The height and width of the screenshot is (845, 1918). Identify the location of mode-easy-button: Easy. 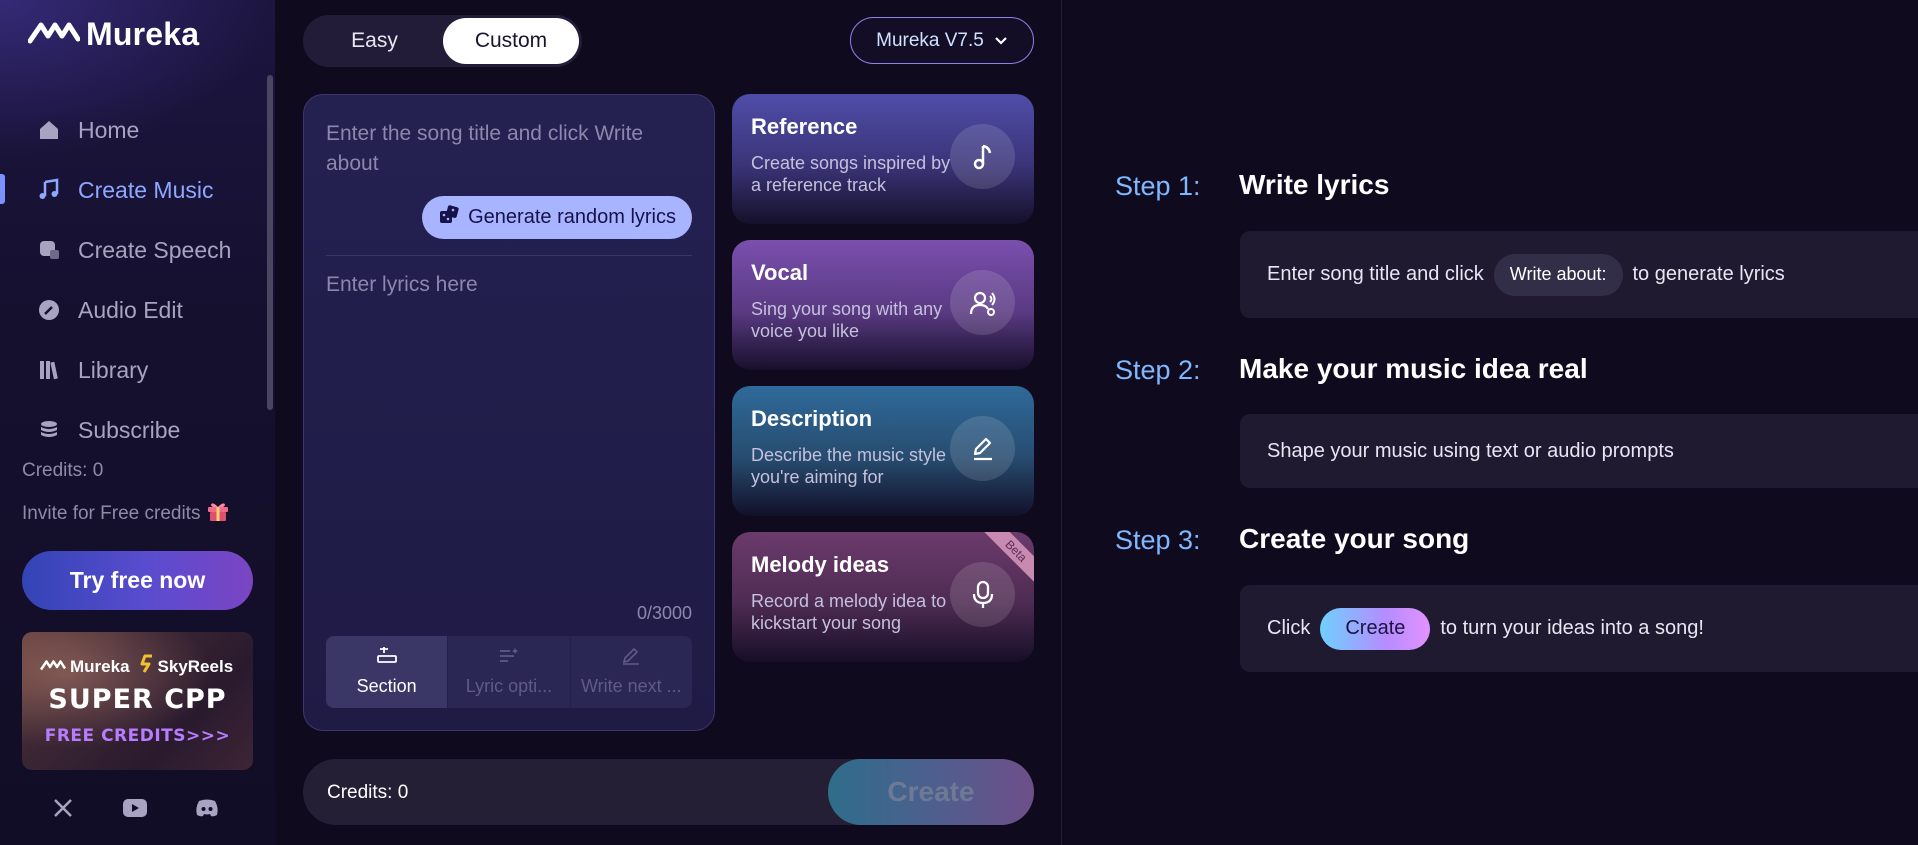
(374, 41).